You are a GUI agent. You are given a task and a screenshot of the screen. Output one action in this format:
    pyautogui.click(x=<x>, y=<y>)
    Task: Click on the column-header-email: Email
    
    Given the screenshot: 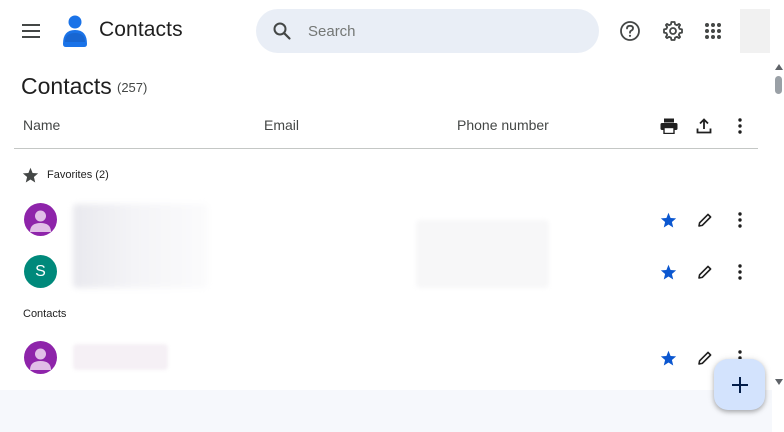 What is the action you would take?
    pyautogui.click(x=282, y=125)
    